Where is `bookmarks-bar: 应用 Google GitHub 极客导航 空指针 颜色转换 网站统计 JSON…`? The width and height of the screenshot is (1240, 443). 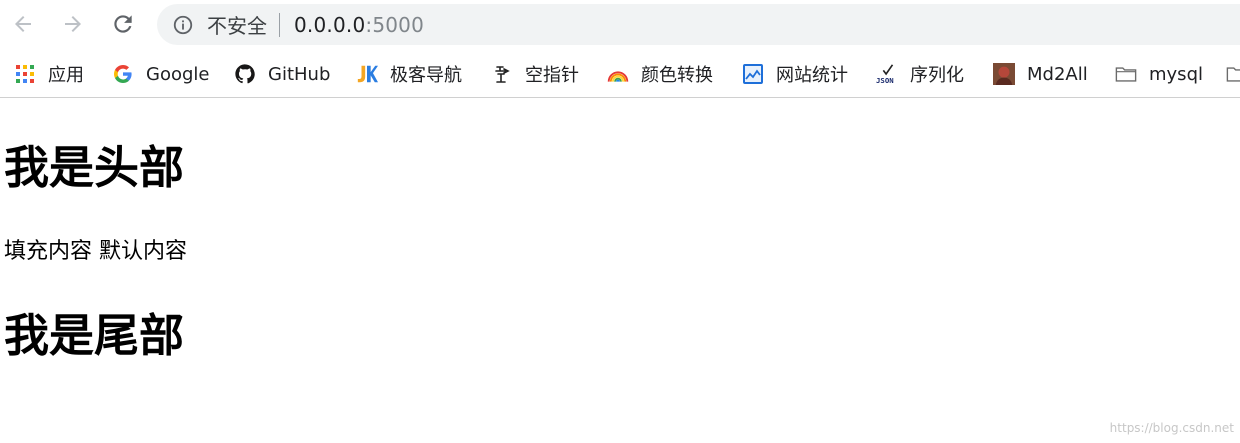 bookmarks-bar: 应用 Google GitHub 极客导航 空指针 颜色转换 网站统计 JSON… is located at coordinates (620, 74).